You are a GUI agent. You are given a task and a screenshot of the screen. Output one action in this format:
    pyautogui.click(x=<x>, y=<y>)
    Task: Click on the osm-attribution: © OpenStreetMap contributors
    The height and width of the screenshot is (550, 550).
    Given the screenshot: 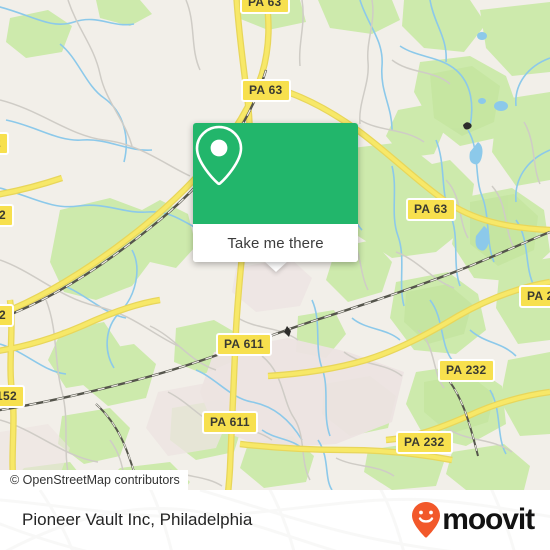 What is the action you would take?
    pyautogui.click(x=94, y=480)
    